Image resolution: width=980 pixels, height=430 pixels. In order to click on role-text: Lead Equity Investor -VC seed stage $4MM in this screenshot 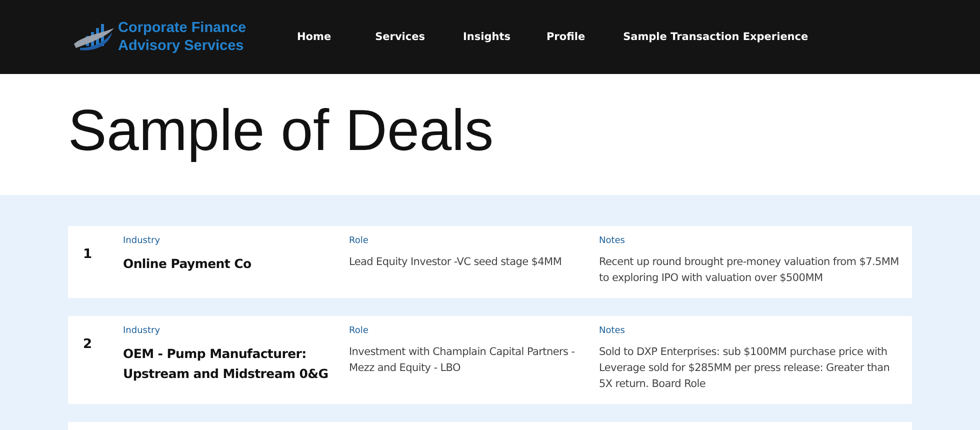, I will do `click(456, 262)`.